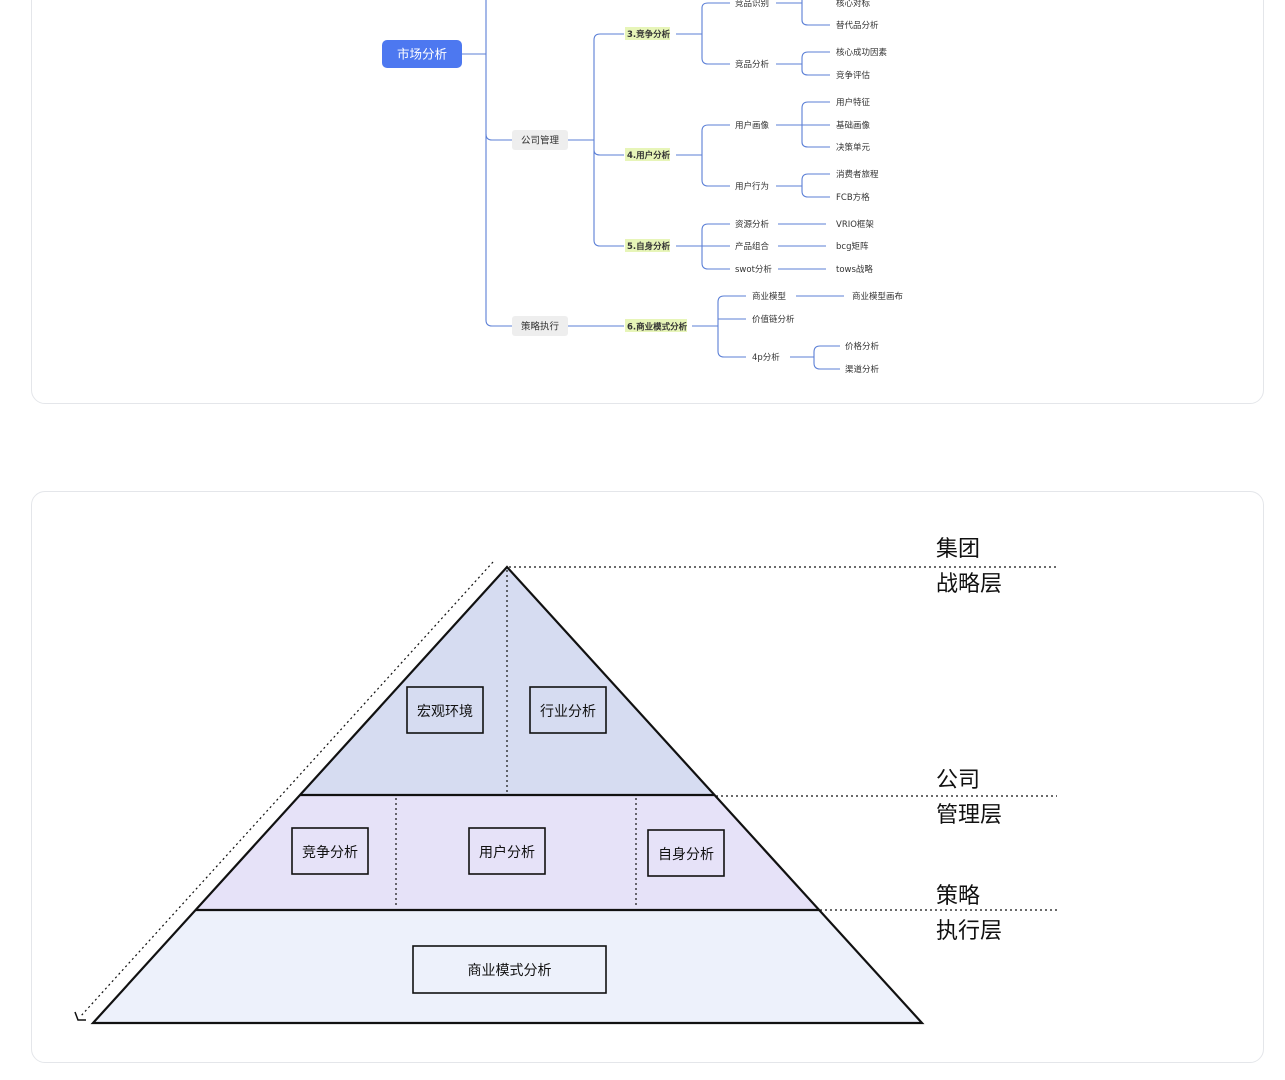 The height and width of the screenshot is (1080, 1285). I want to click on connector-company, so click(498, 137).